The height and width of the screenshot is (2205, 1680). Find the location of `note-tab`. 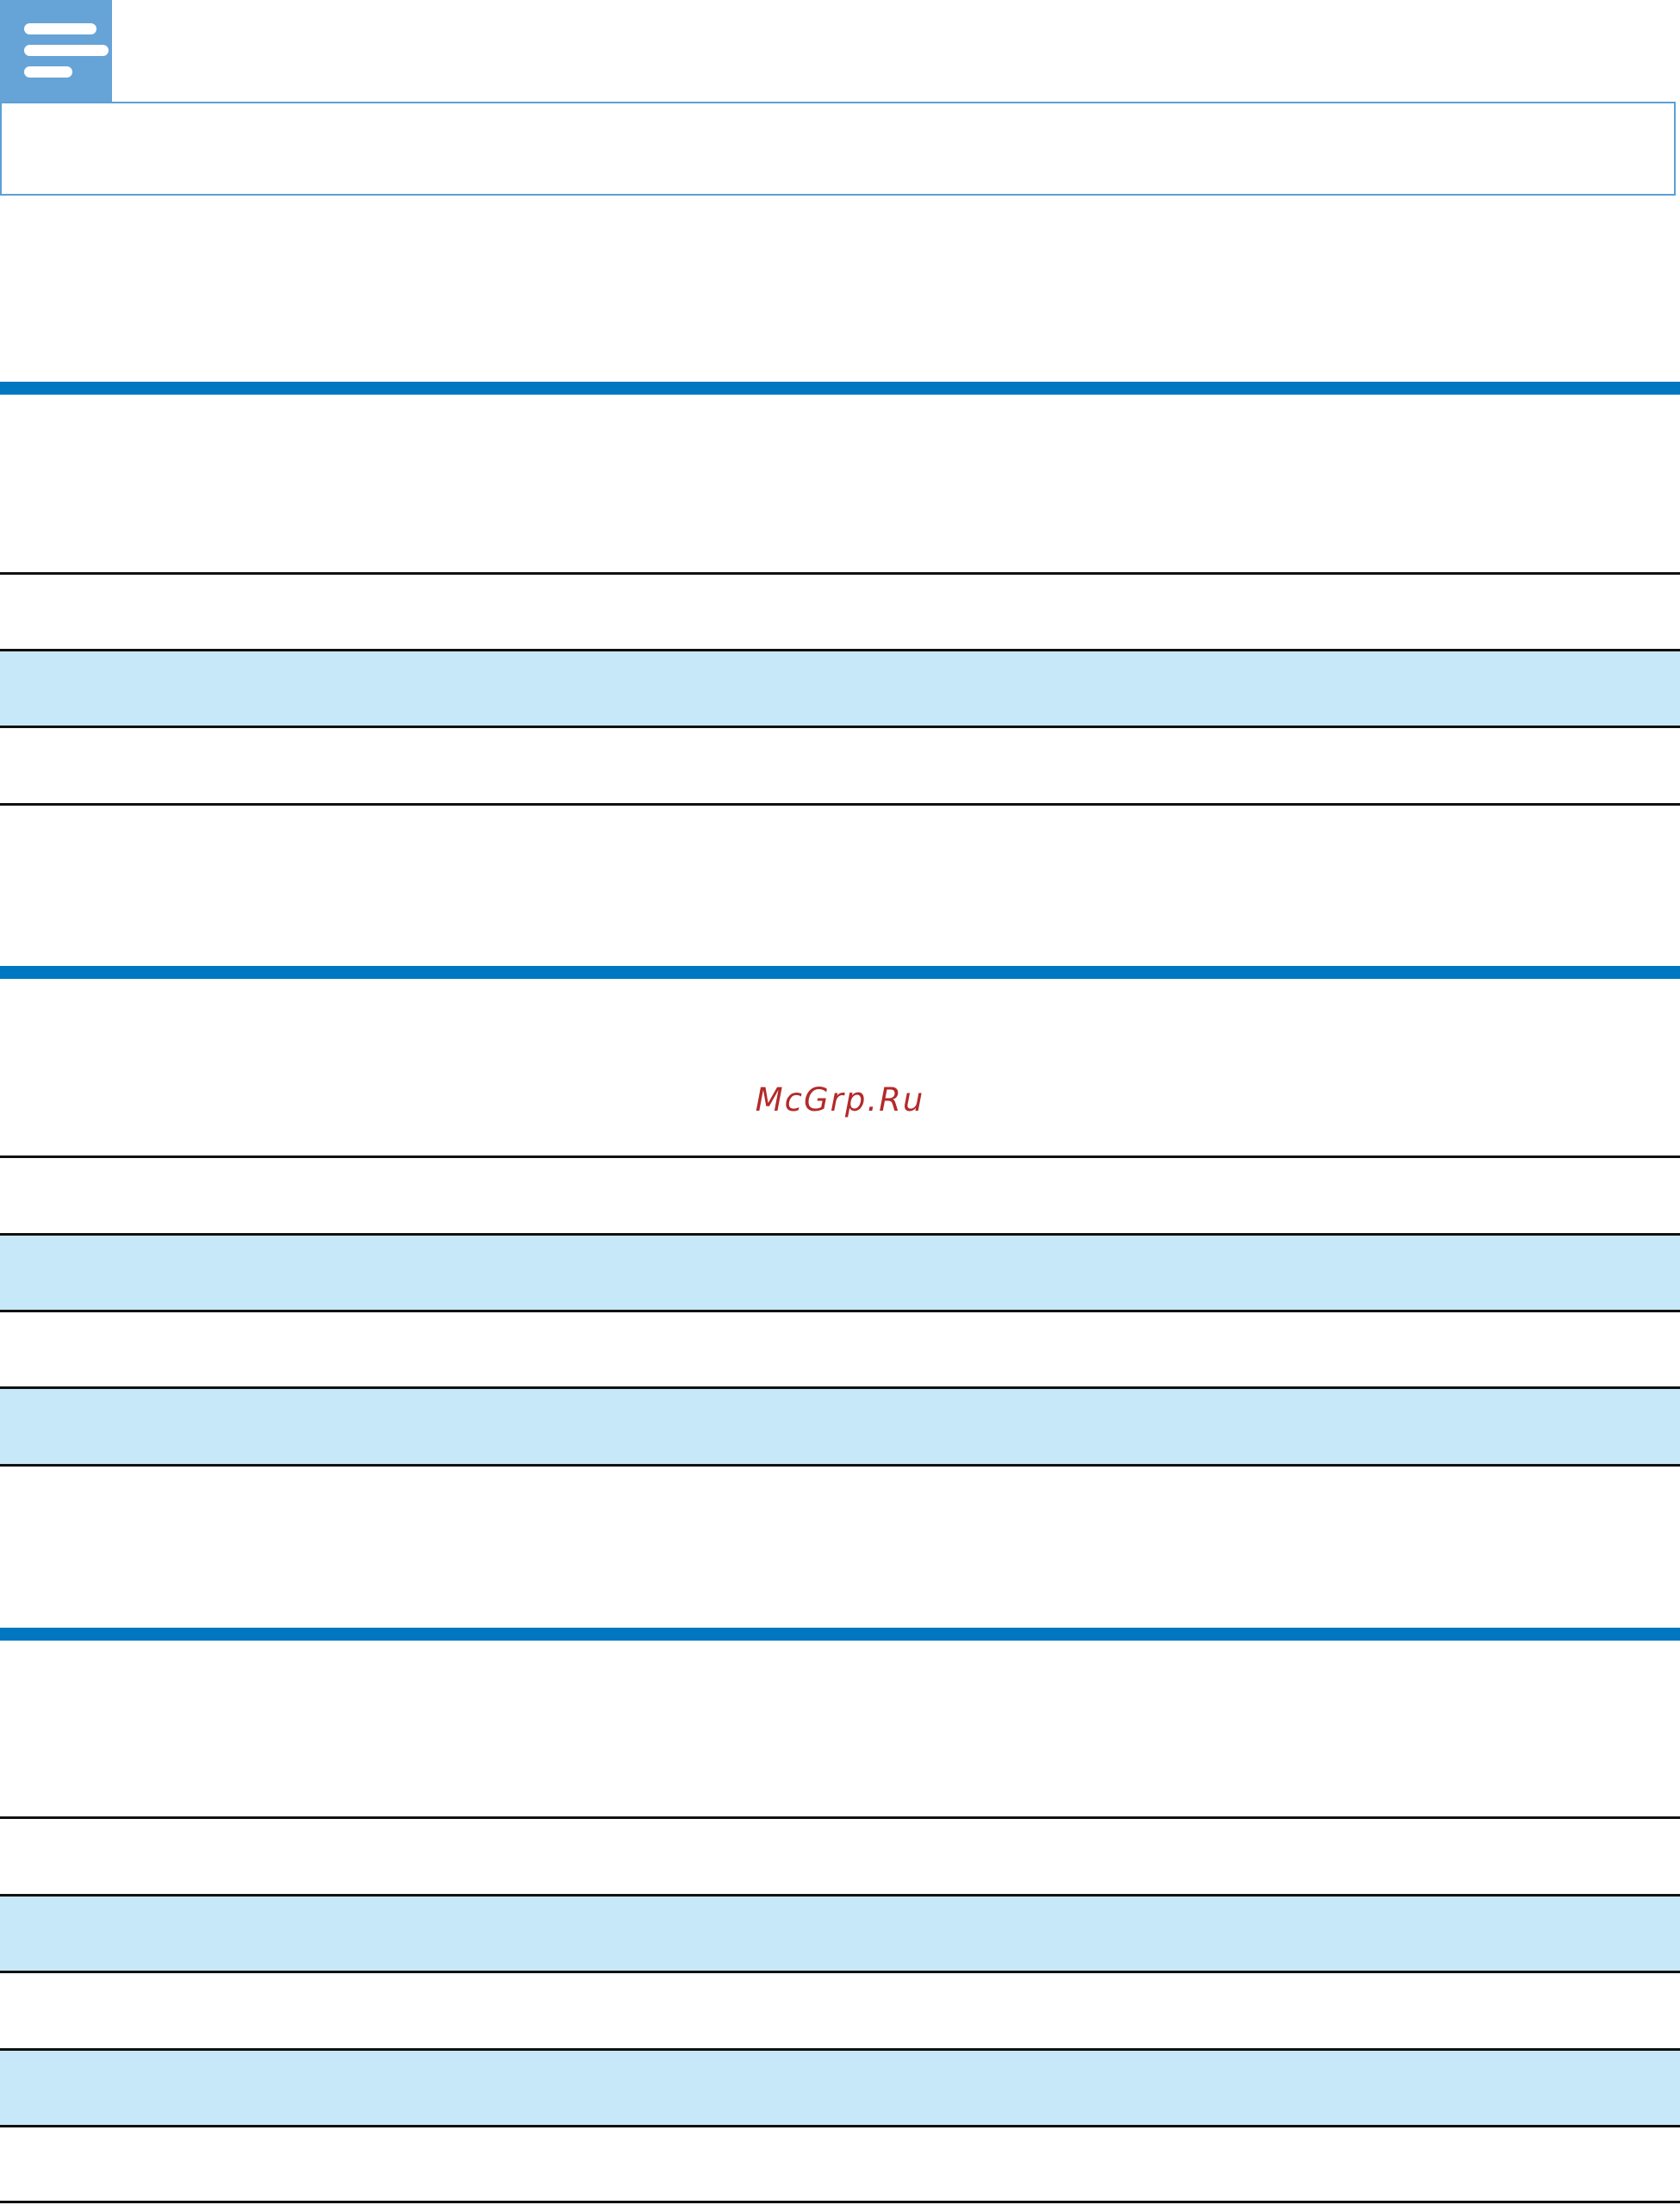

note-tab is located at coordinates (56, 51).